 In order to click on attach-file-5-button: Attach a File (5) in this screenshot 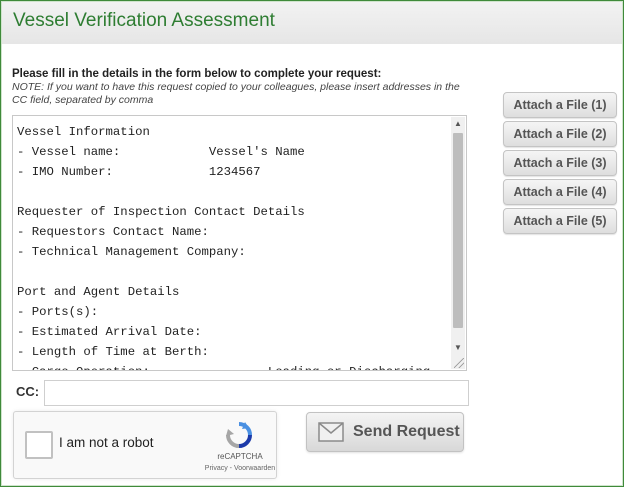, I will do `click(560, 221)`.